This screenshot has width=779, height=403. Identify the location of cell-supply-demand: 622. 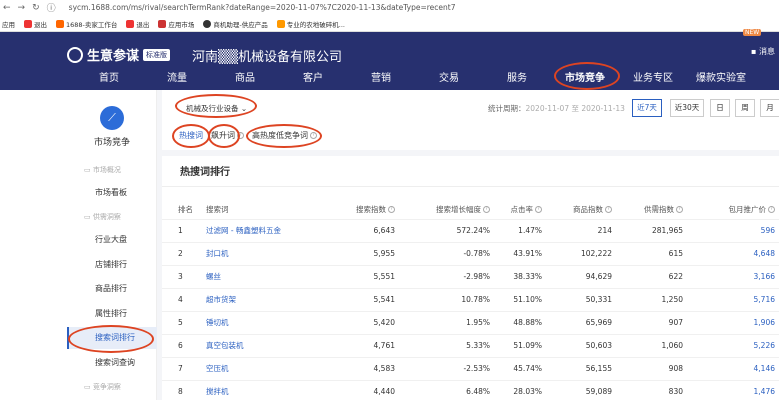
(651, 276).